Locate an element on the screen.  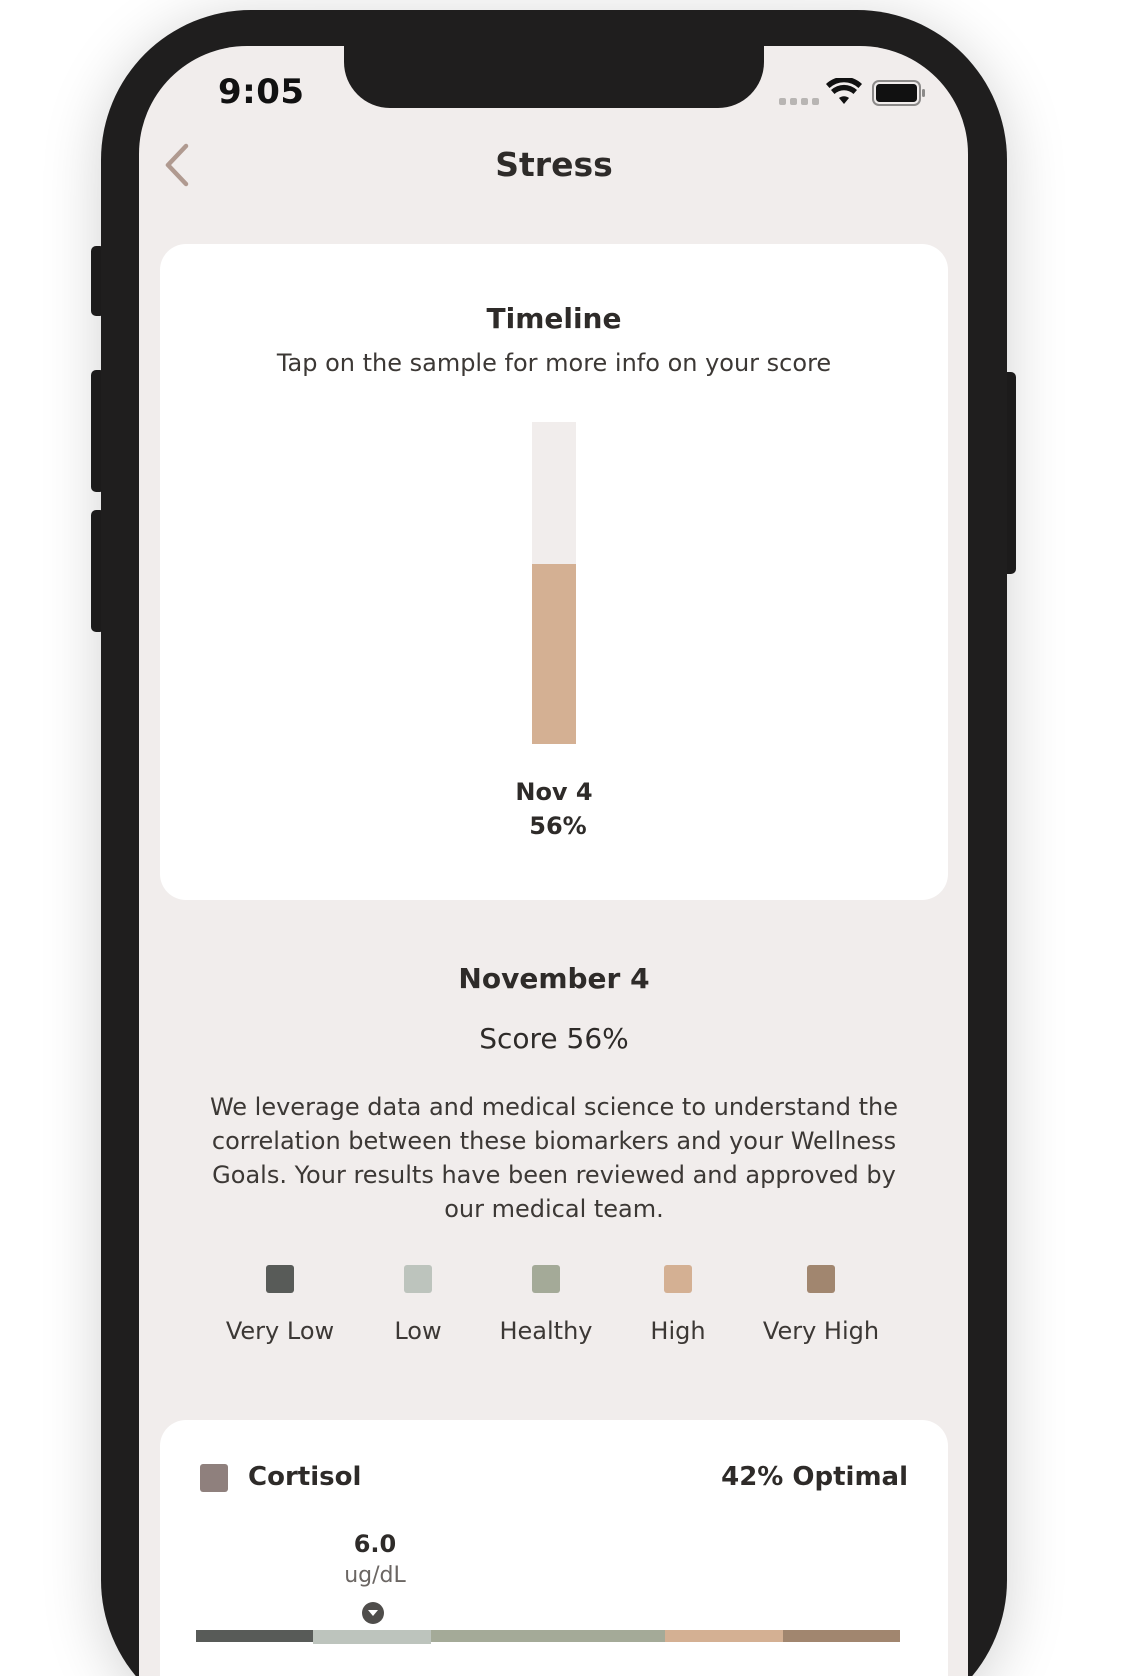
legend-label: Very Low is located at coordinates (280, 1331).